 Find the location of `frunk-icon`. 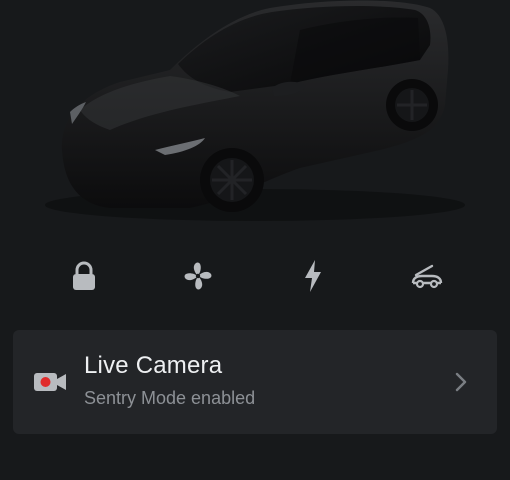

frunk-icon is located at coordinates (427, 276).